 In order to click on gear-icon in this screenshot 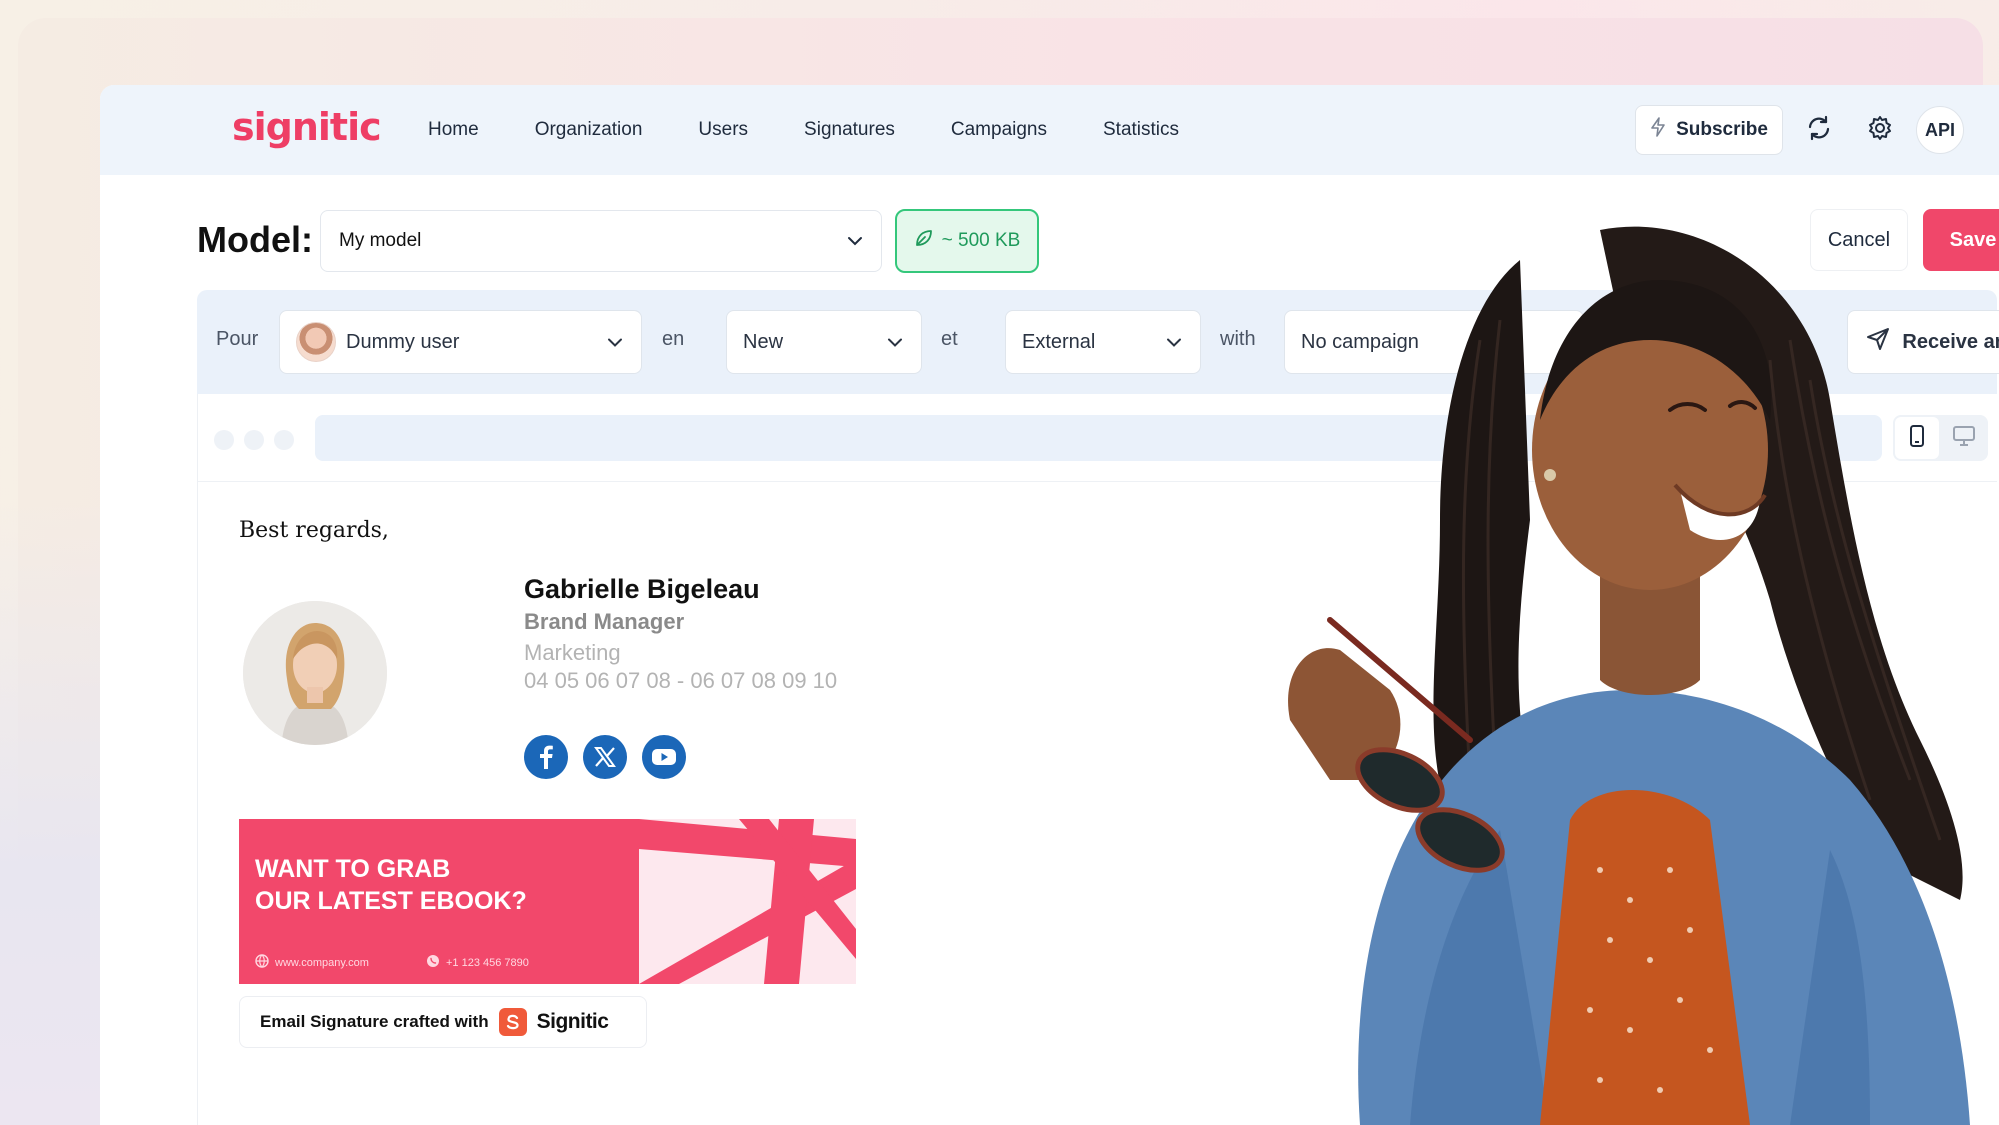, I will do `click(1880, 130)`.